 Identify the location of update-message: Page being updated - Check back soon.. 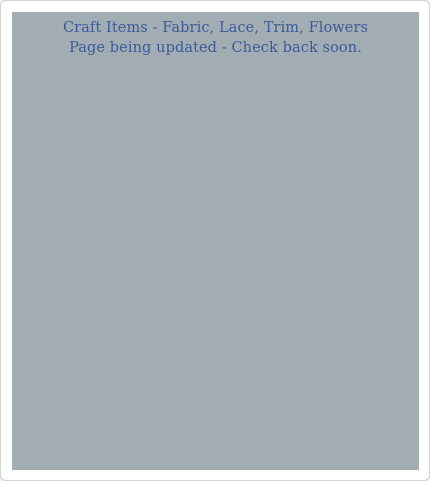
(215, 48).